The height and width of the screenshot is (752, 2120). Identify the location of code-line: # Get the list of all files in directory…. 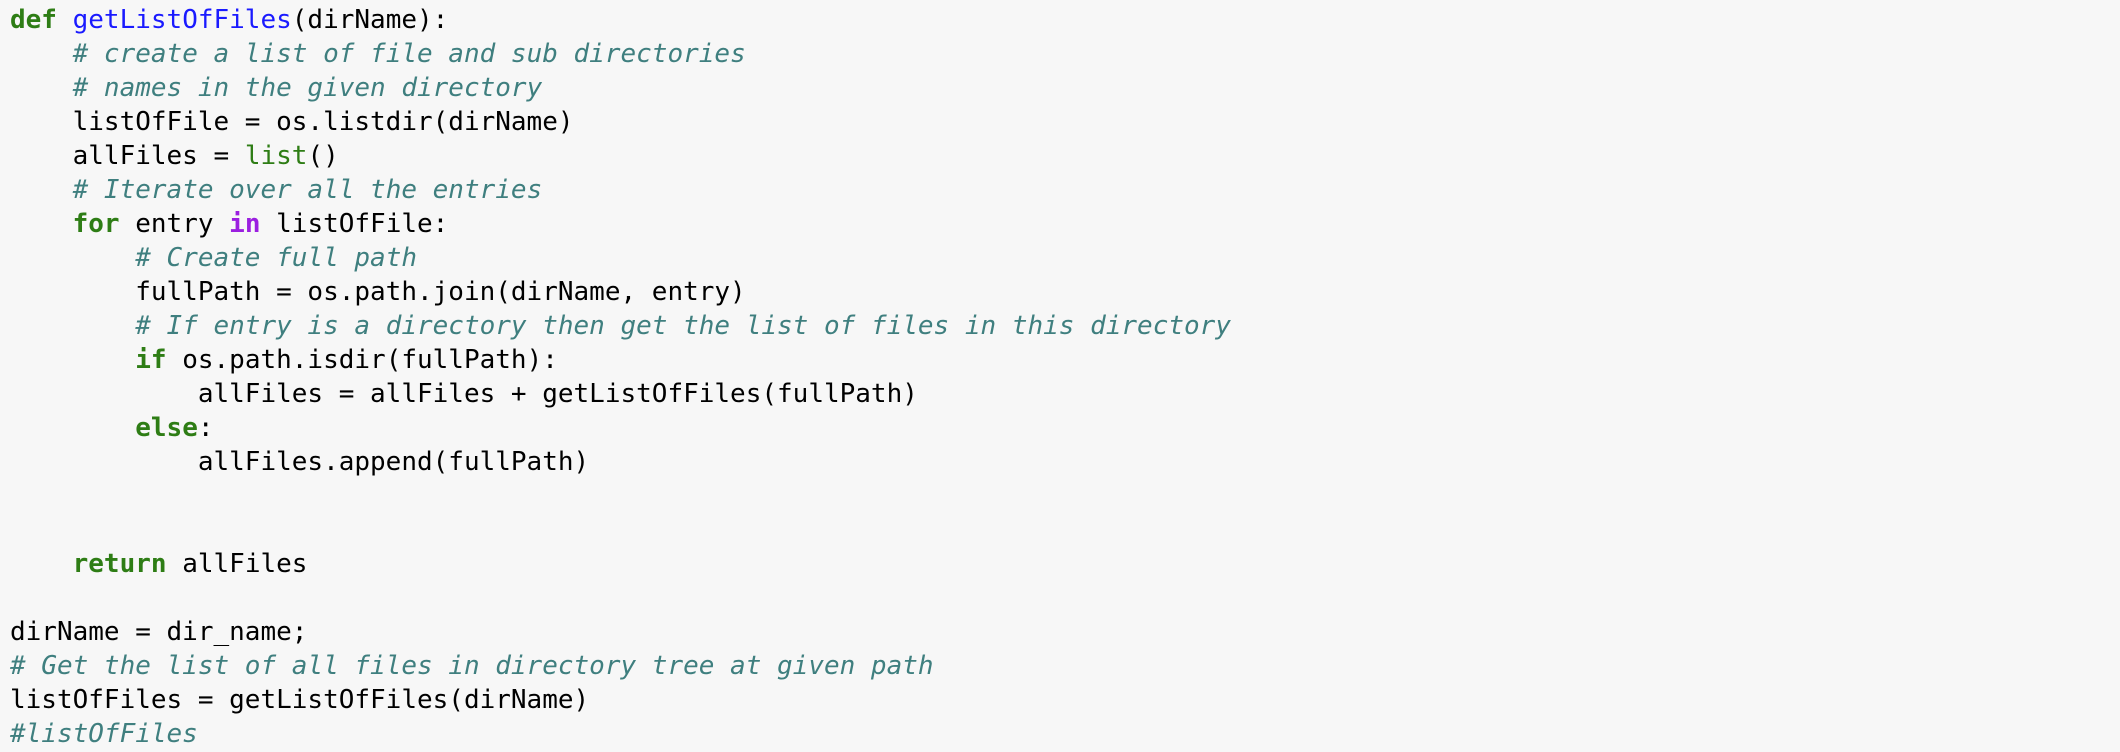
(1065, 666).